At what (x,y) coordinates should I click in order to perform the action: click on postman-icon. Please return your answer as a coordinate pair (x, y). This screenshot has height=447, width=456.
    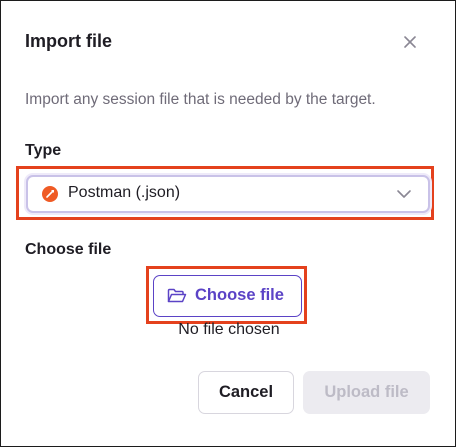
    Looking at the image, I should click on (50, 194).